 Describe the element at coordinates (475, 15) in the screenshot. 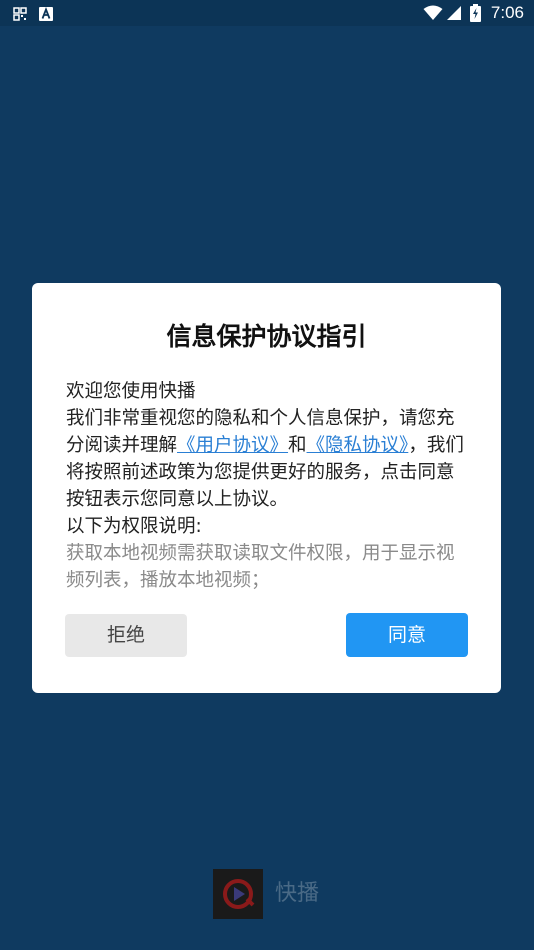

I see `battery-charging-icon` at that location.